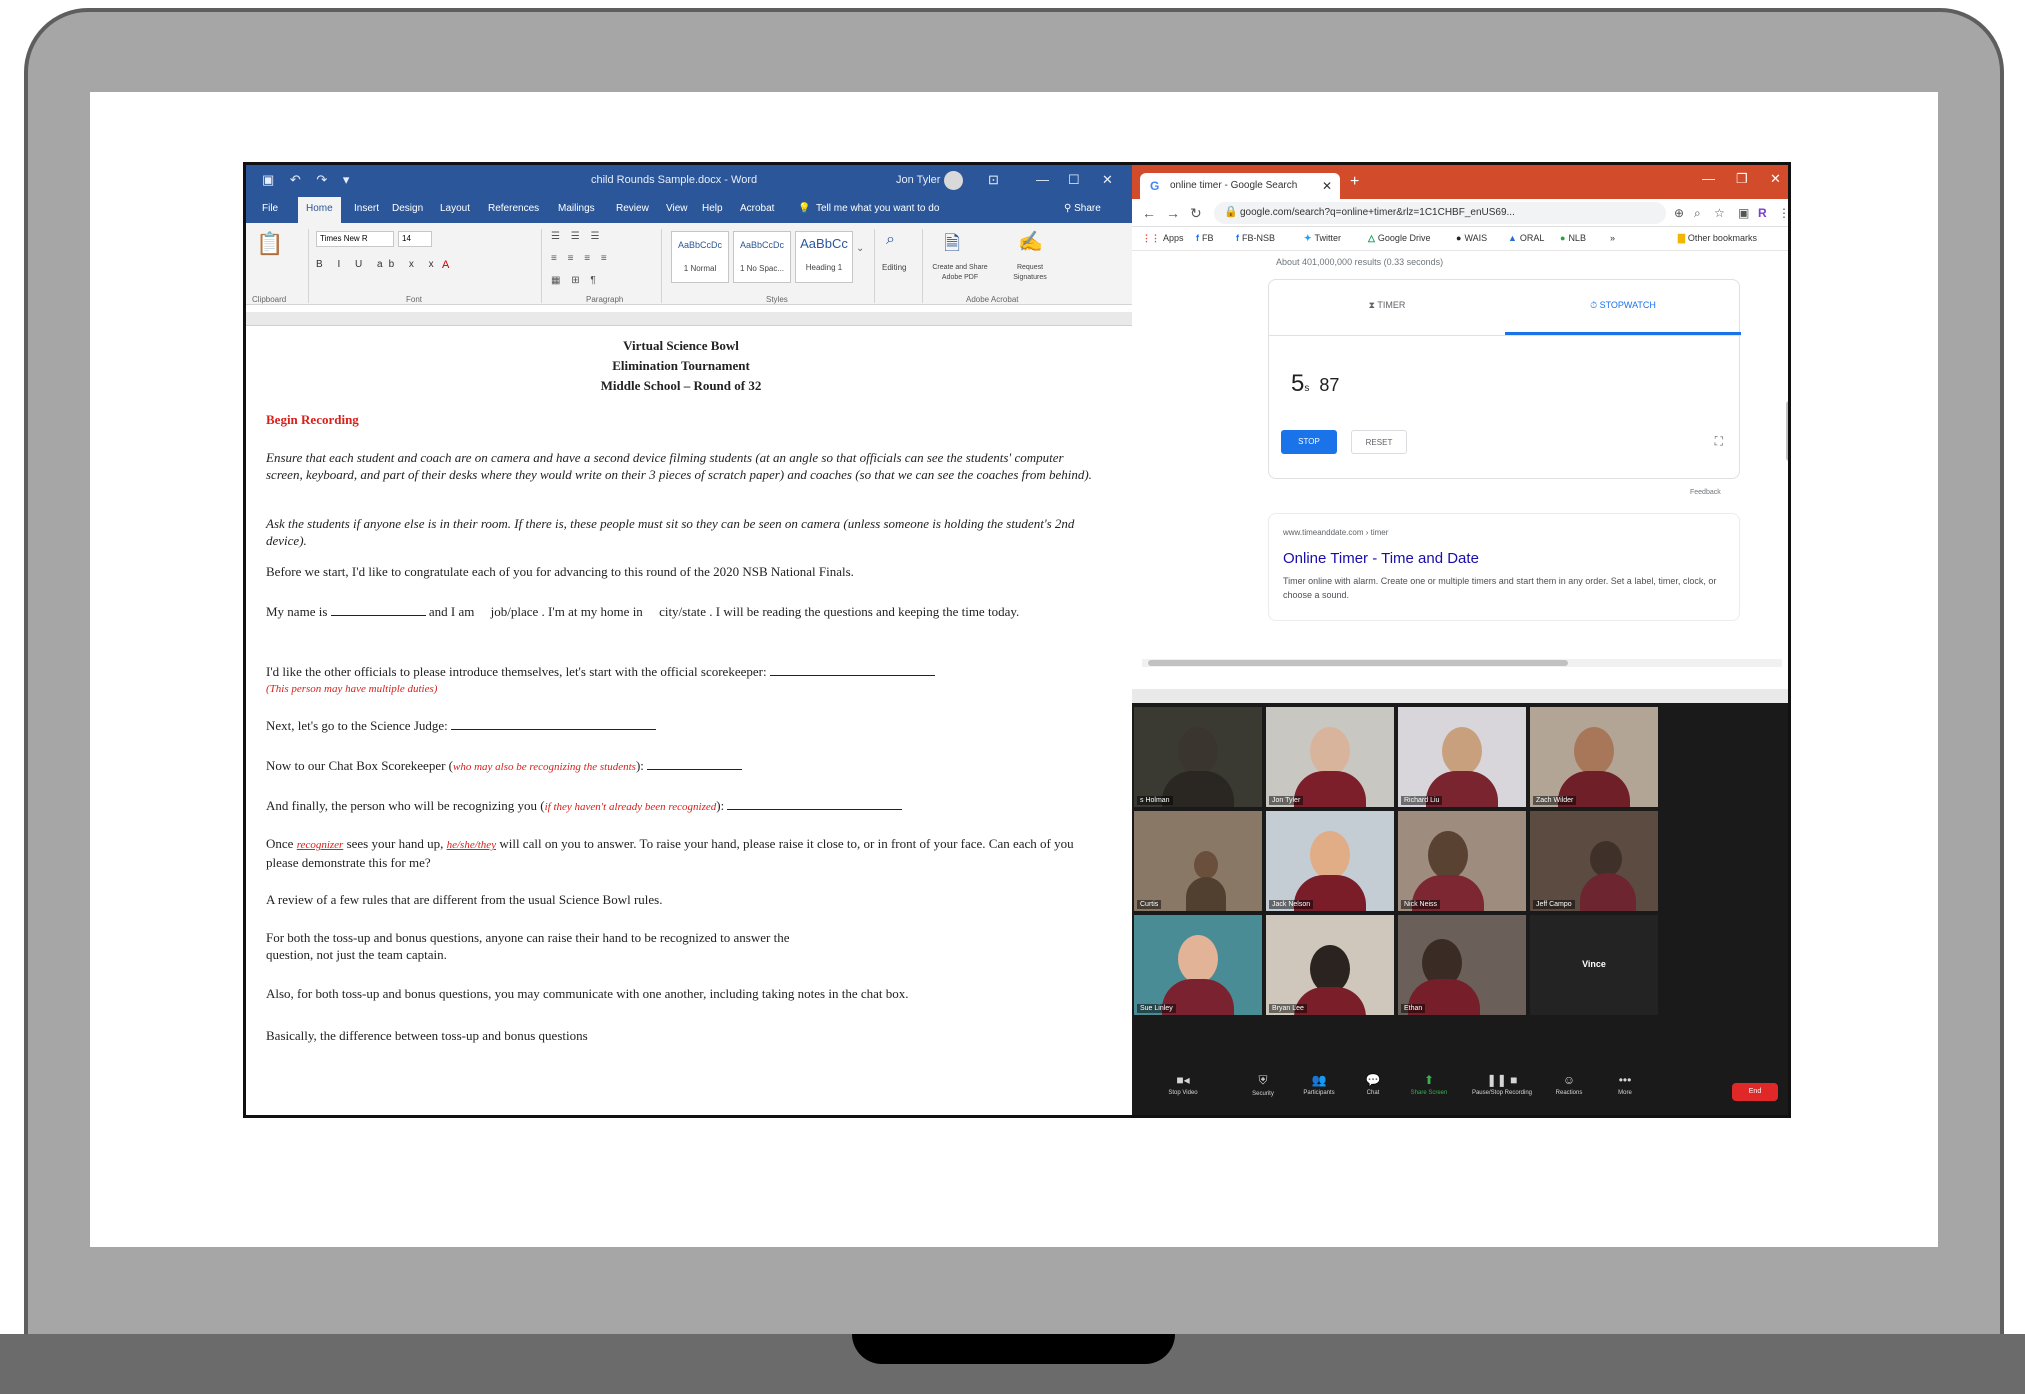  I want to click on chrome-minimize-icon: —, so click(1708, 178).